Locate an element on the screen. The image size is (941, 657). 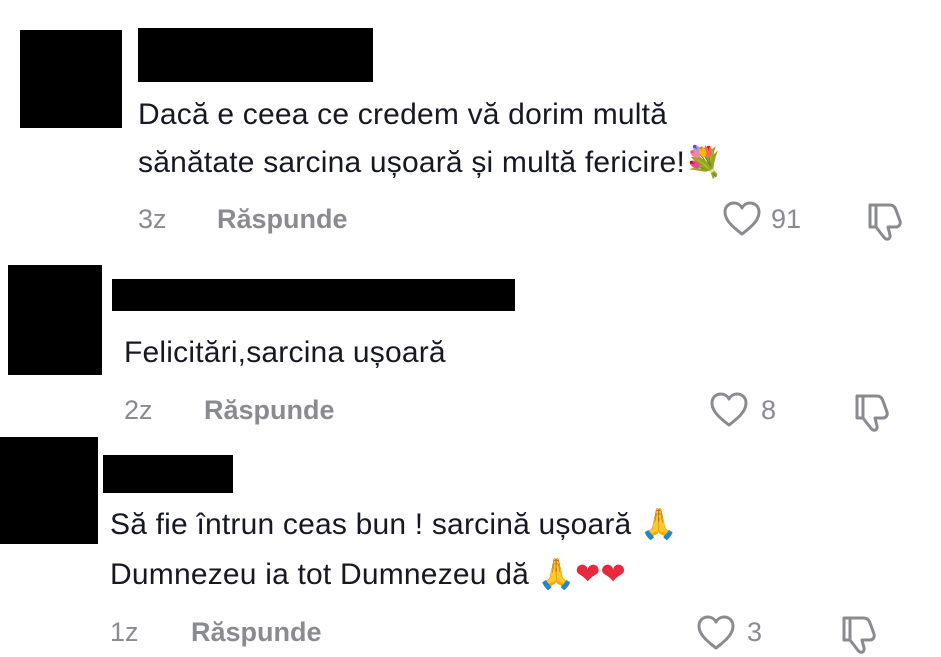
like-count: 91 is located at coordinates (786, 219).